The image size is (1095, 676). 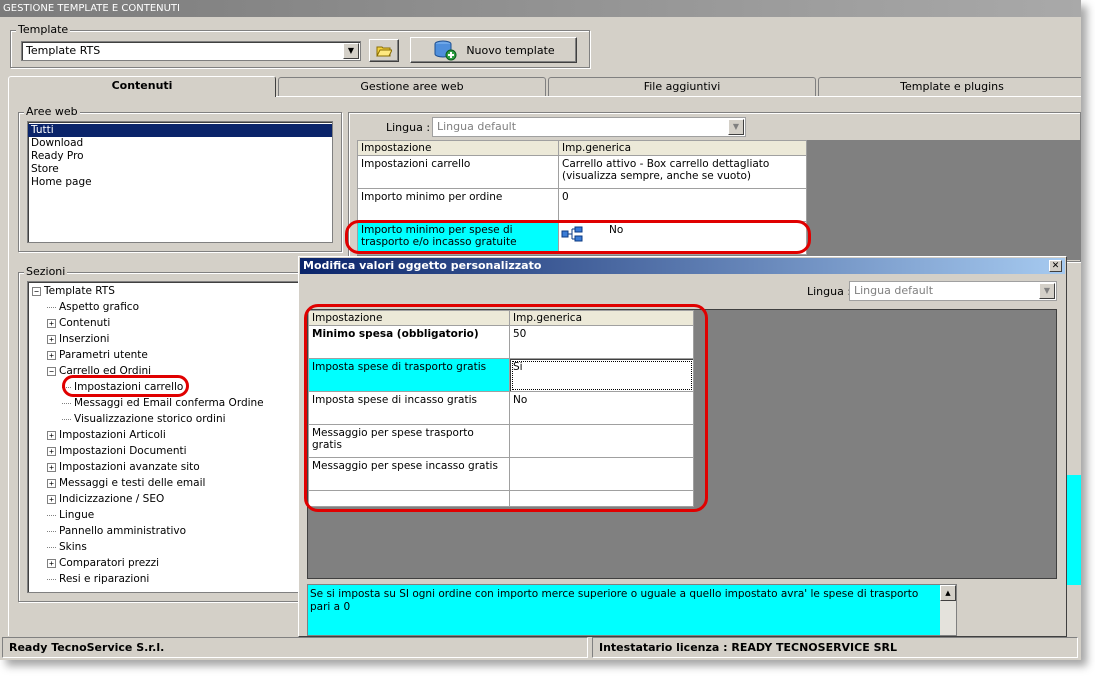 I want to click on tree-item: + Impostazioni Documenti, so click(x=180, y=451).